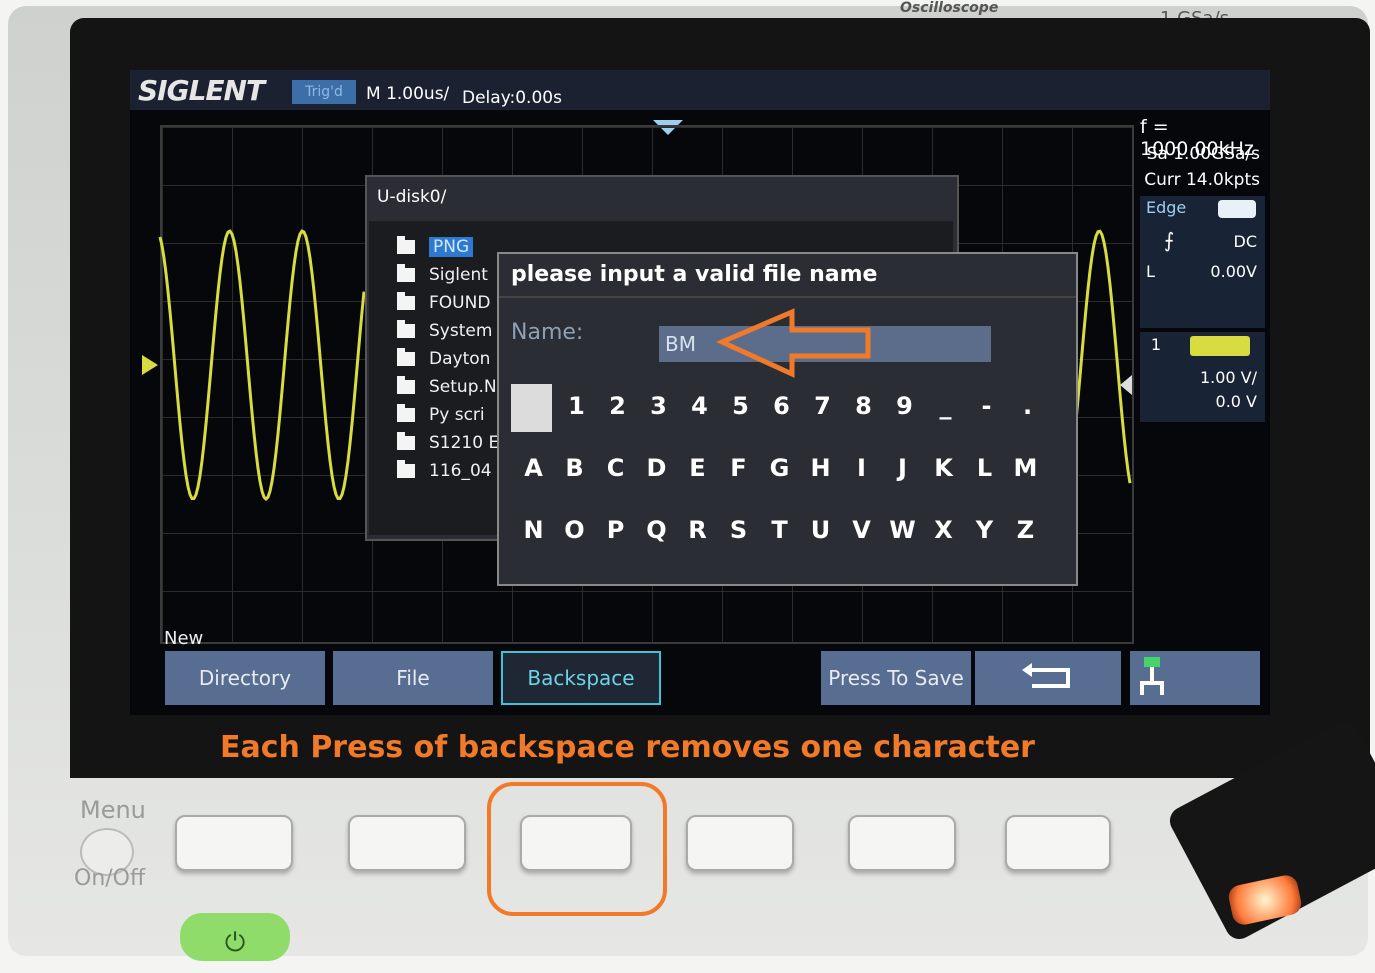 Image resolution: width=1375 pixels, height=973 pixels. Describe the element at coordinates (113, 810) in the screenshot. I see `menu-label: Menu` at that location.